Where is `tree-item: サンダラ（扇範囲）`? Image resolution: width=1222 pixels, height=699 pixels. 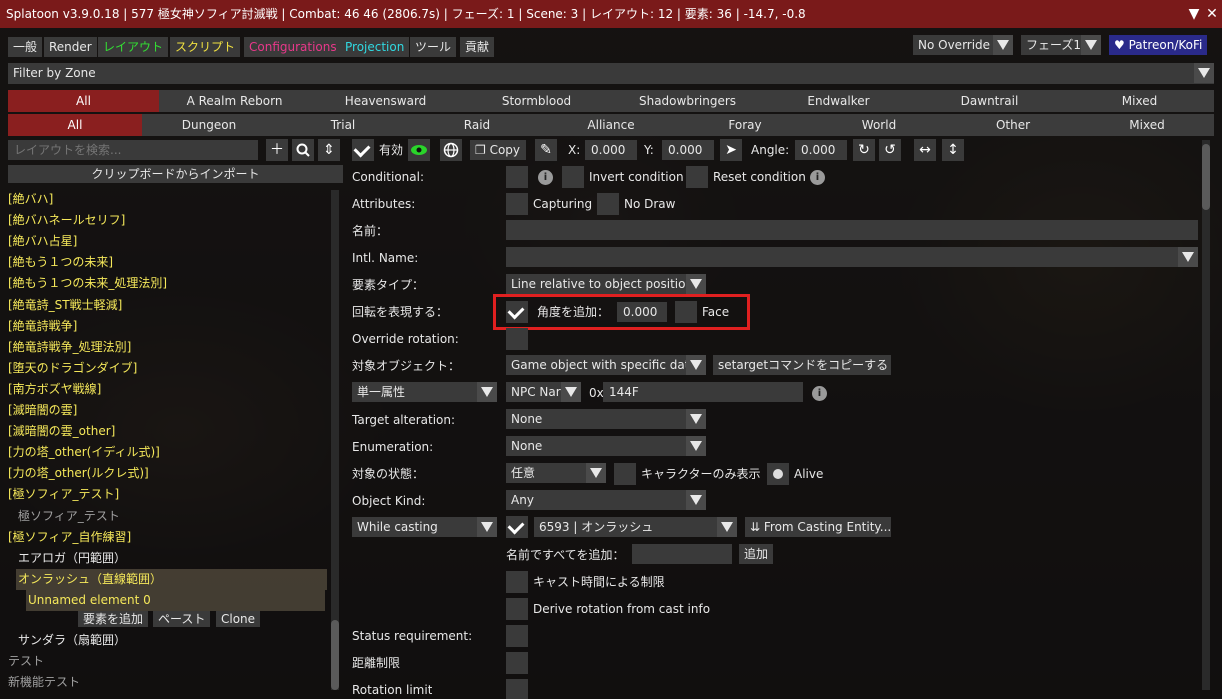 tree-item: サンダラ（扇範囲） is located at coordinates (72, 640).